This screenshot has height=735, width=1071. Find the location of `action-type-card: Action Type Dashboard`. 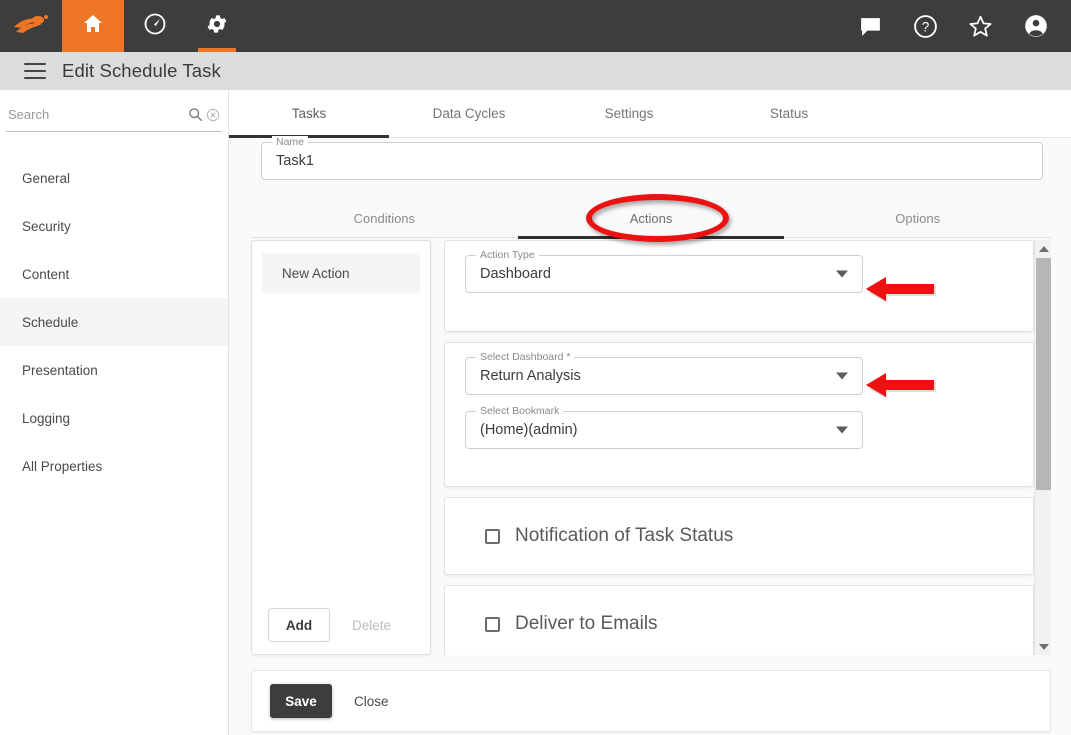

action-type-card: Action Type Dashboard is located at coordinates (739, 286).